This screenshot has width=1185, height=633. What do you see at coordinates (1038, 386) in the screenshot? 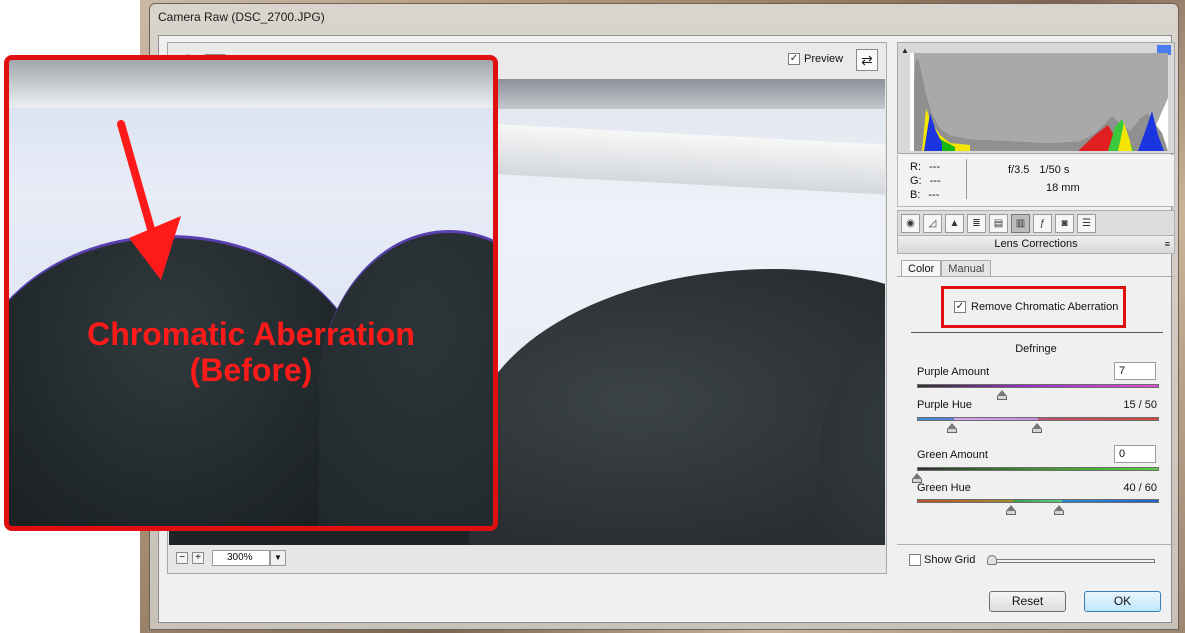
I see `purple-amount-slider` at bounding box center [1038, 386].